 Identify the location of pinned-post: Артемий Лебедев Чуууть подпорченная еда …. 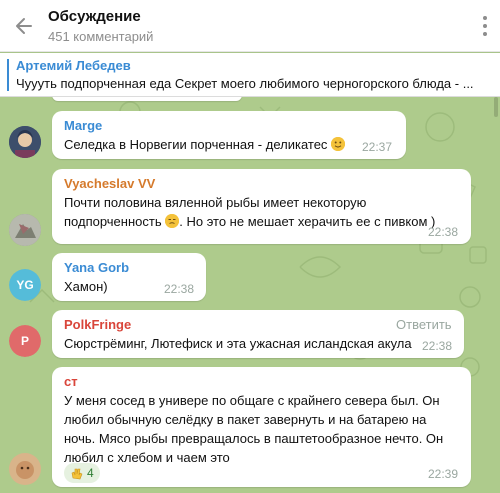
(250, 75).